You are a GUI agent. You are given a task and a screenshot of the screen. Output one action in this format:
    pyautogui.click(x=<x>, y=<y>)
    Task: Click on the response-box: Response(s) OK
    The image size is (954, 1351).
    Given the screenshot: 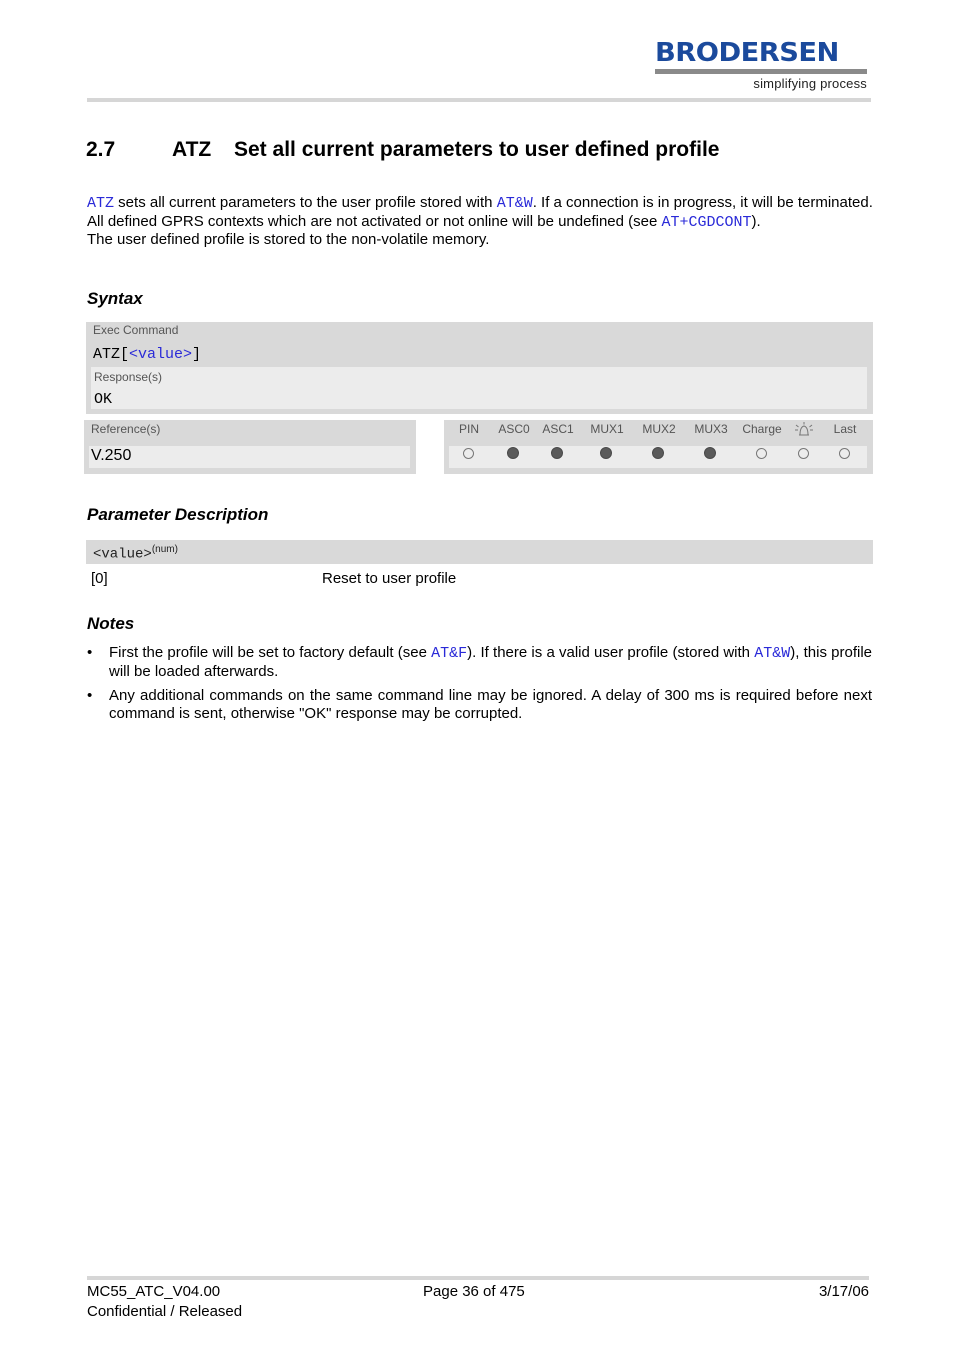 What is the action you would take?
    pyautogui.click(x=479, y=388)
    